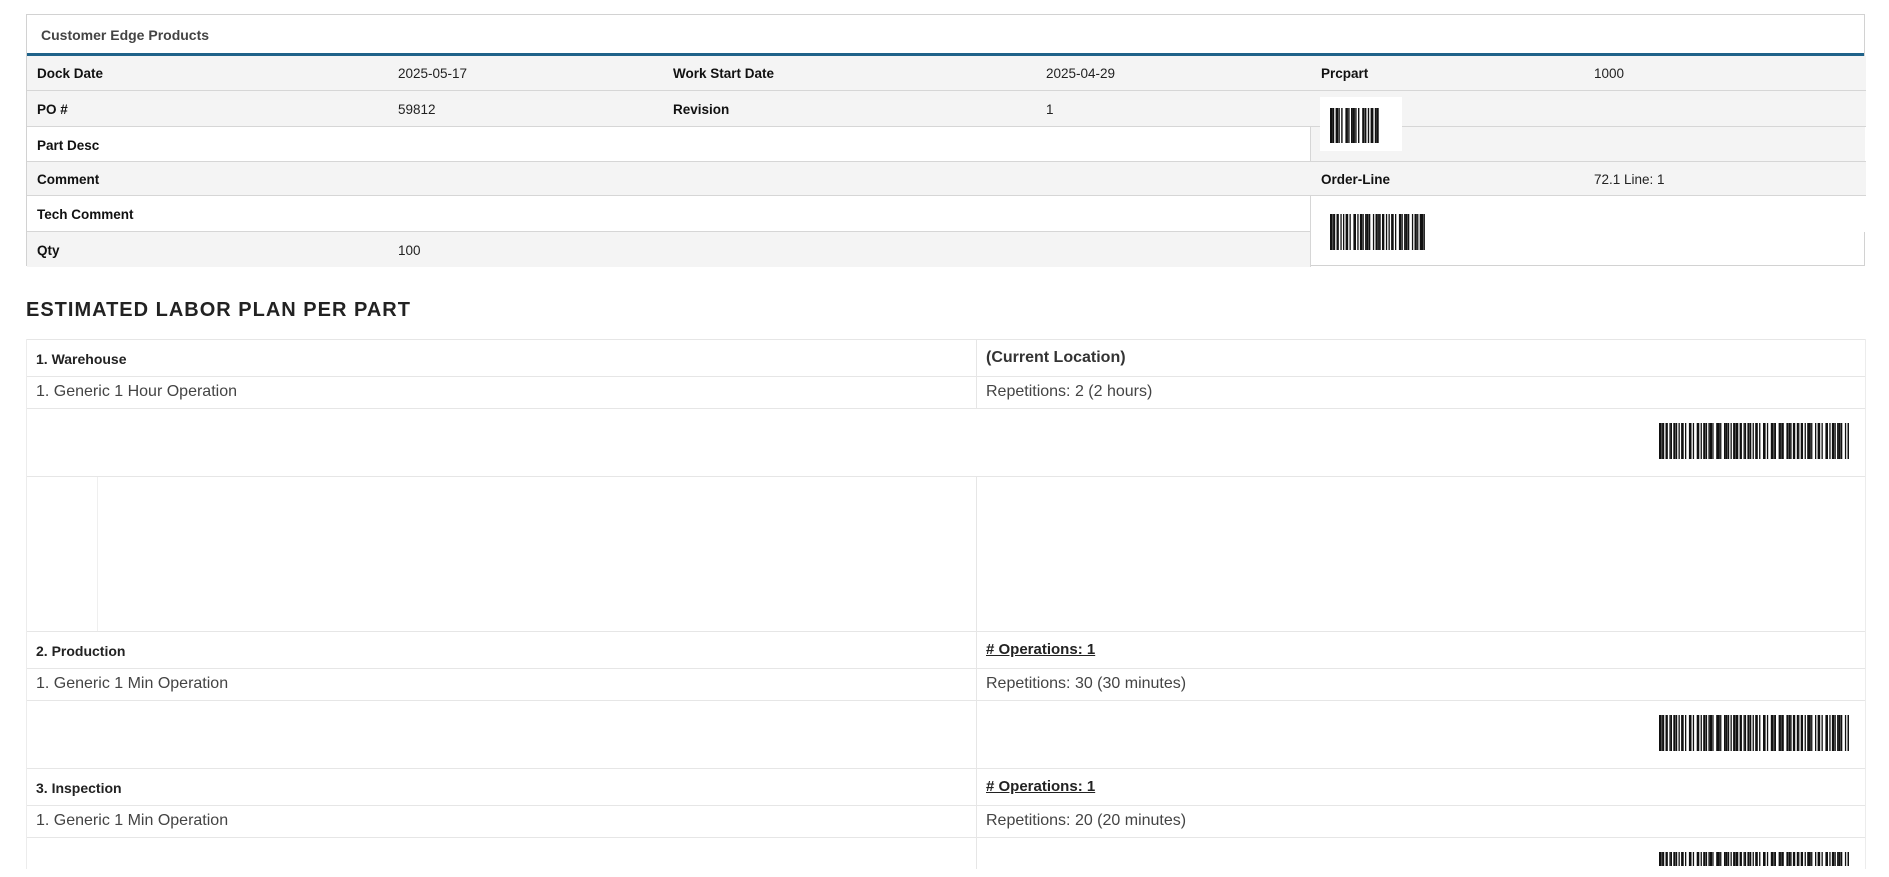  Describe the element at coordinates (946, 109) in the screenshot. I see `order-row-po: PO # 59812 Revision 1` at that location.